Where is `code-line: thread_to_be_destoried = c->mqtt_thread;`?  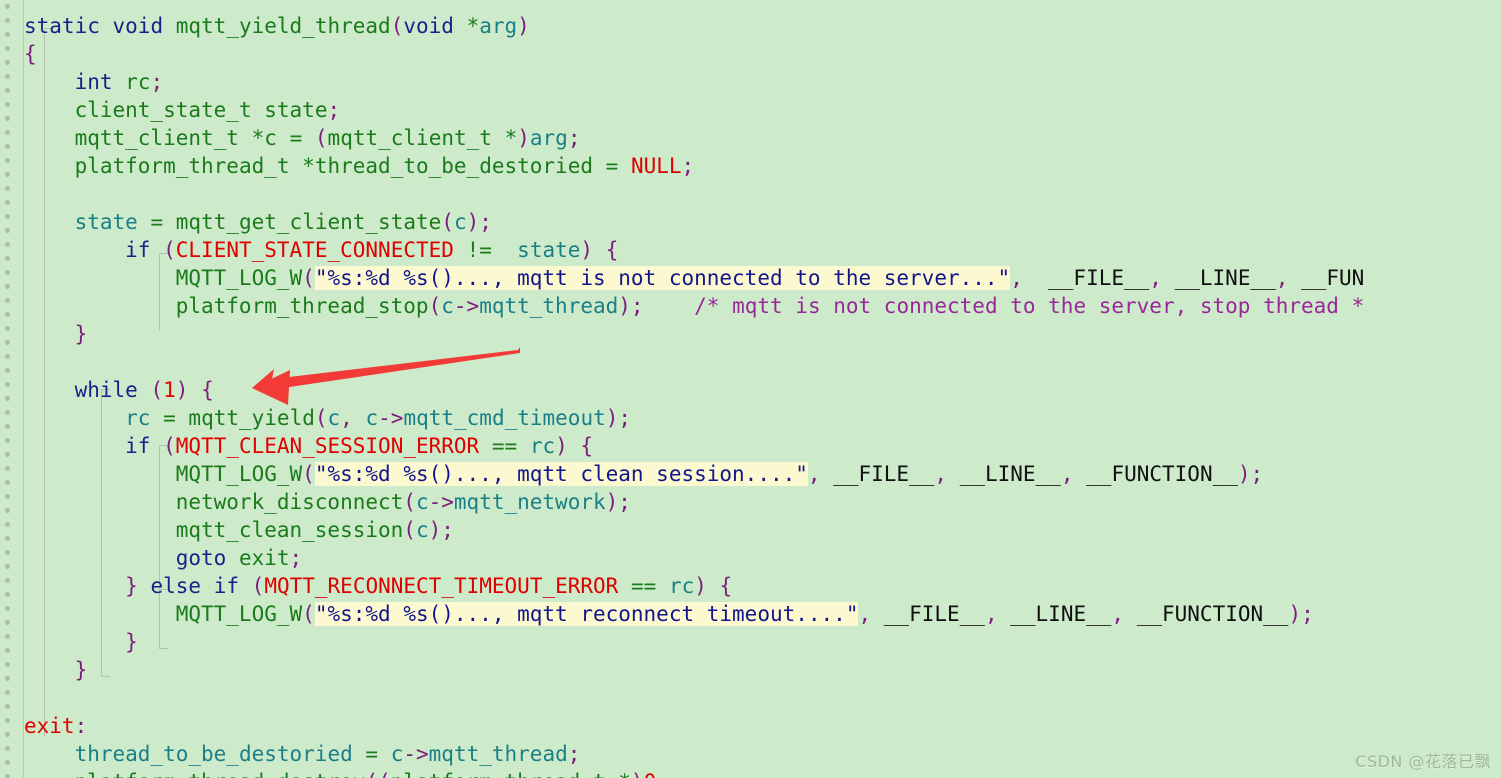 code-line: thread_to_be_destoried = c->mqtt_thread; is located at coordinates (327, 754).